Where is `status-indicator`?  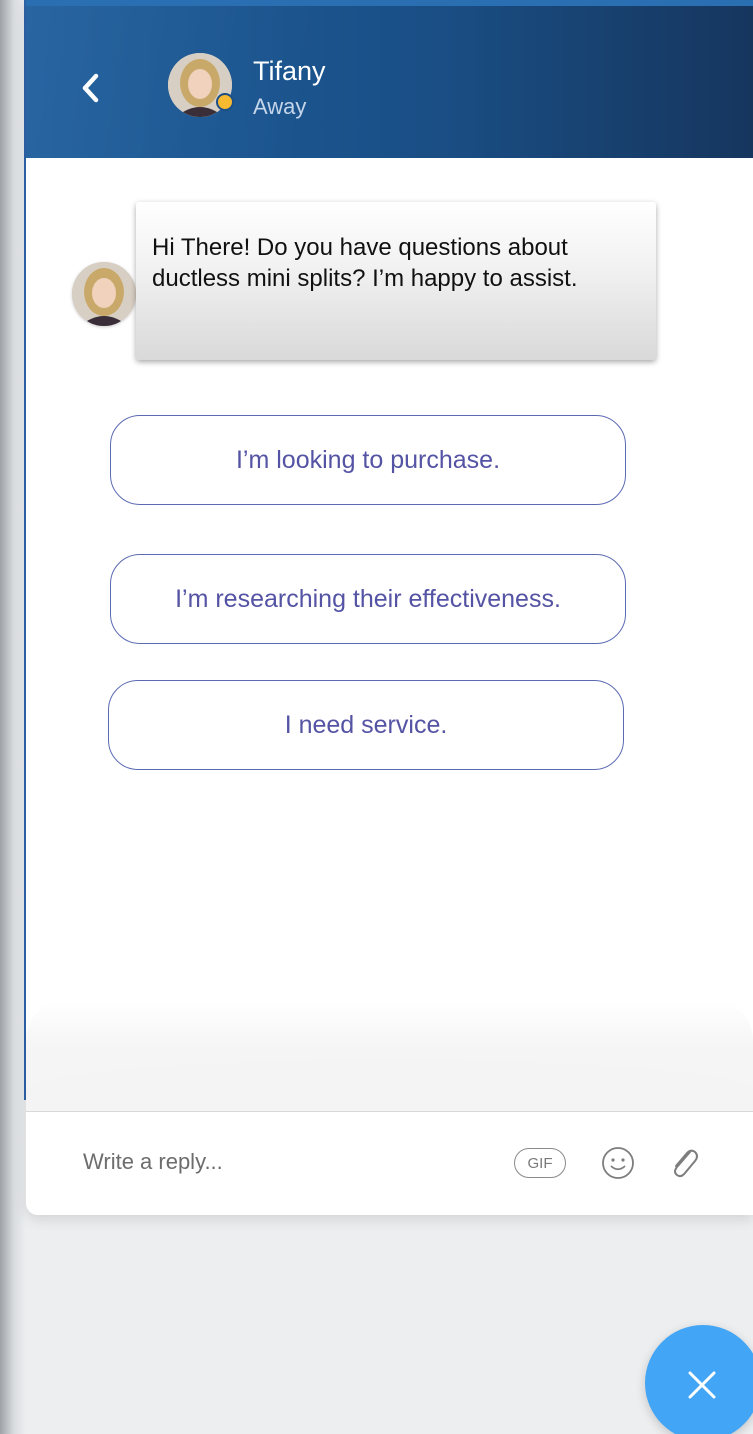
status-indicator is located at coordinates (225, 102).